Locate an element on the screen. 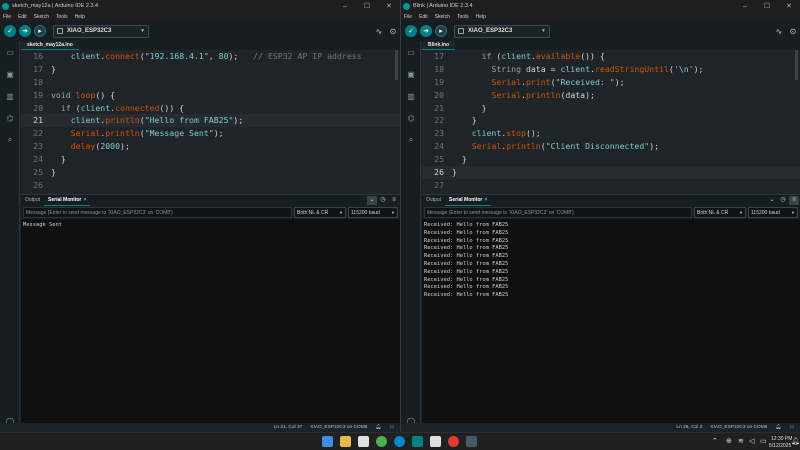  code-line: 25 } is located at coordinates (611, 159).